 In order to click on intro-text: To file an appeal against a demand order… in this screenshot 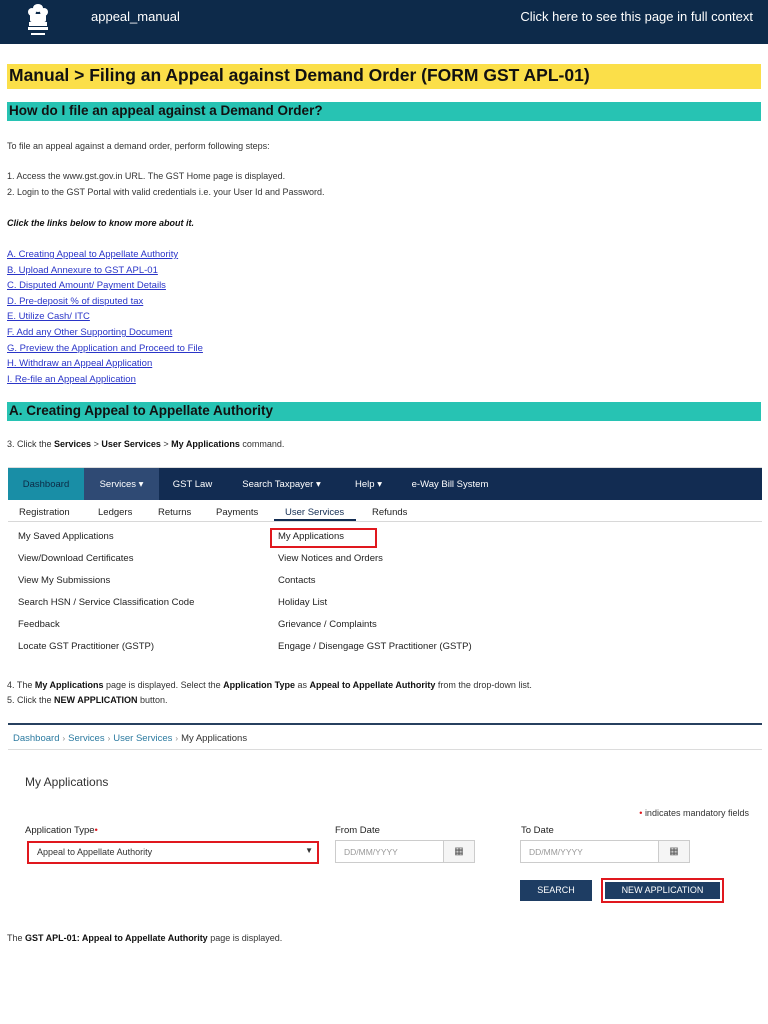, I will do `click(138, 146)`.